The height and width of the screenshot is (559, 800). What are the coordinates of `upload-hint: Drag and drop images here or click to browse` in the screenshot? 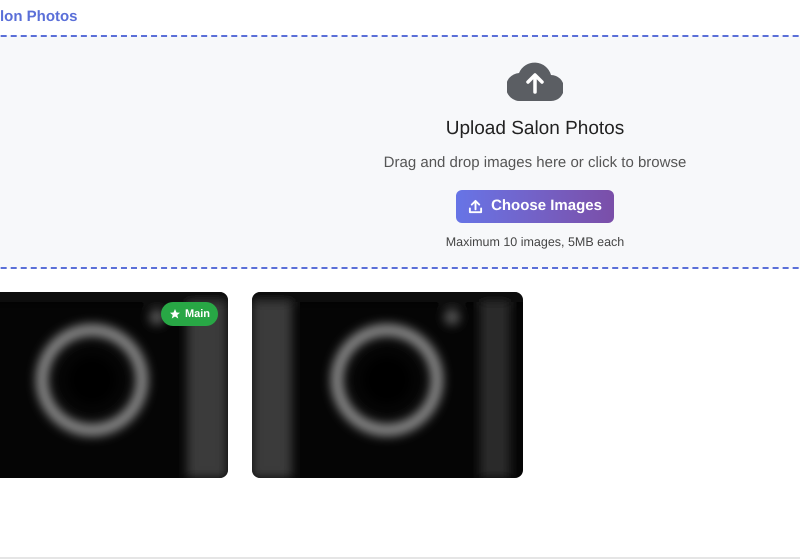 It's located at (535, 162).